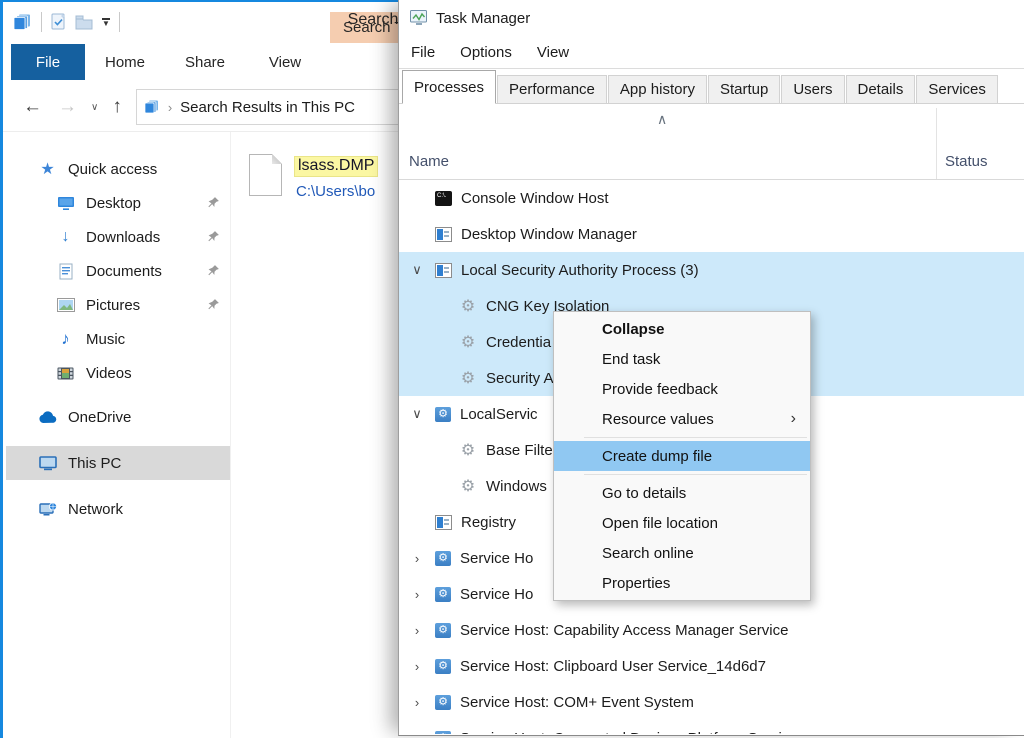 Image resolution: width=1024 pixels, height=738 pixels. I want to click on up-icon: ↑, so click(117, 107).